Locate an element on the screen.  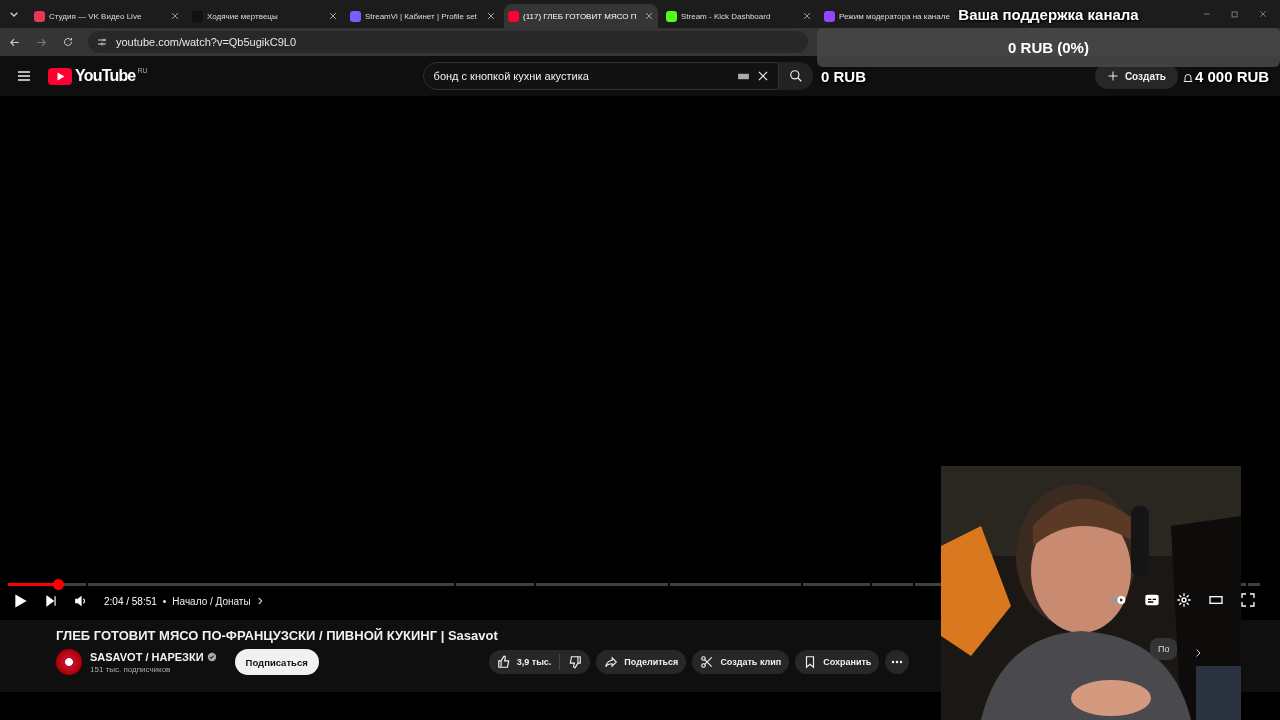
bell-icon is located at coordinates (1188, 78).